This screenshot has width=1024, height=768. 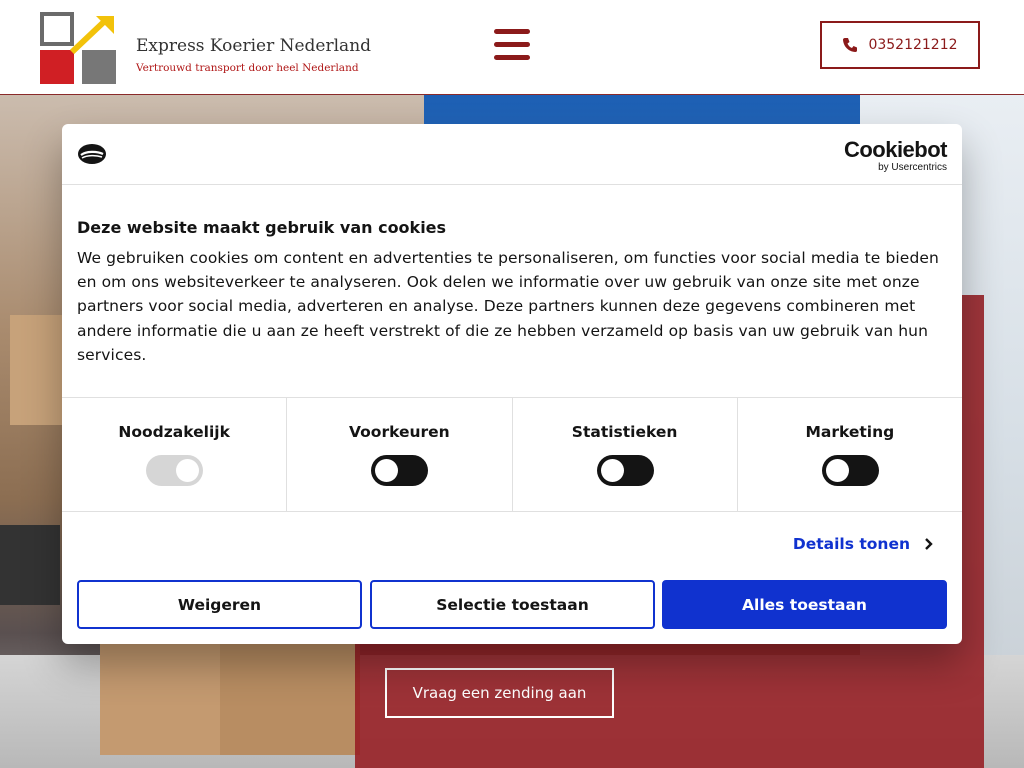 What do you see at coordinates (92, 154) in the screenshot?
I see `cookie-icon` at bounding box center [92, 154].